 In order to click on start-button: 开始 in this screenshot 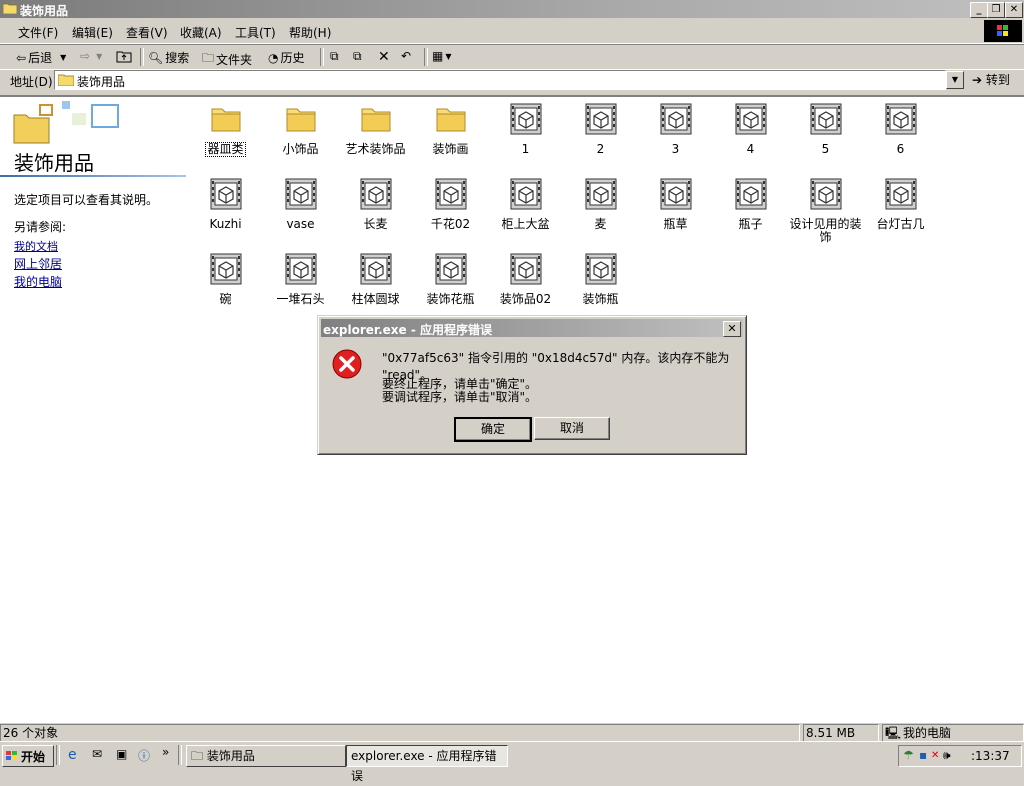, I will do `click(28, 756)`.